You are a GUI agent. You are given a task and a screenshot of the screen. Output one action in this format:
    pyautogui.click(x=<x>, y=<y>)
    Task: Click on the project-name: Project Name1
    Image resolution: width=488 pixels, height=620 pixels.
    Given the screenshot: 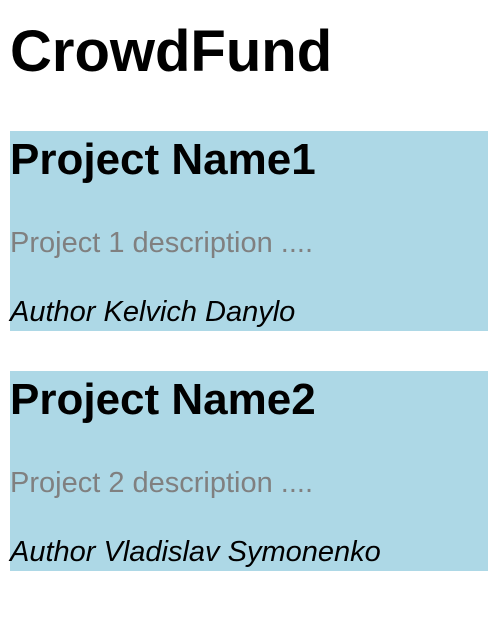 What is the action you would take?
    pyautogui.click(x=163, y=159)
    